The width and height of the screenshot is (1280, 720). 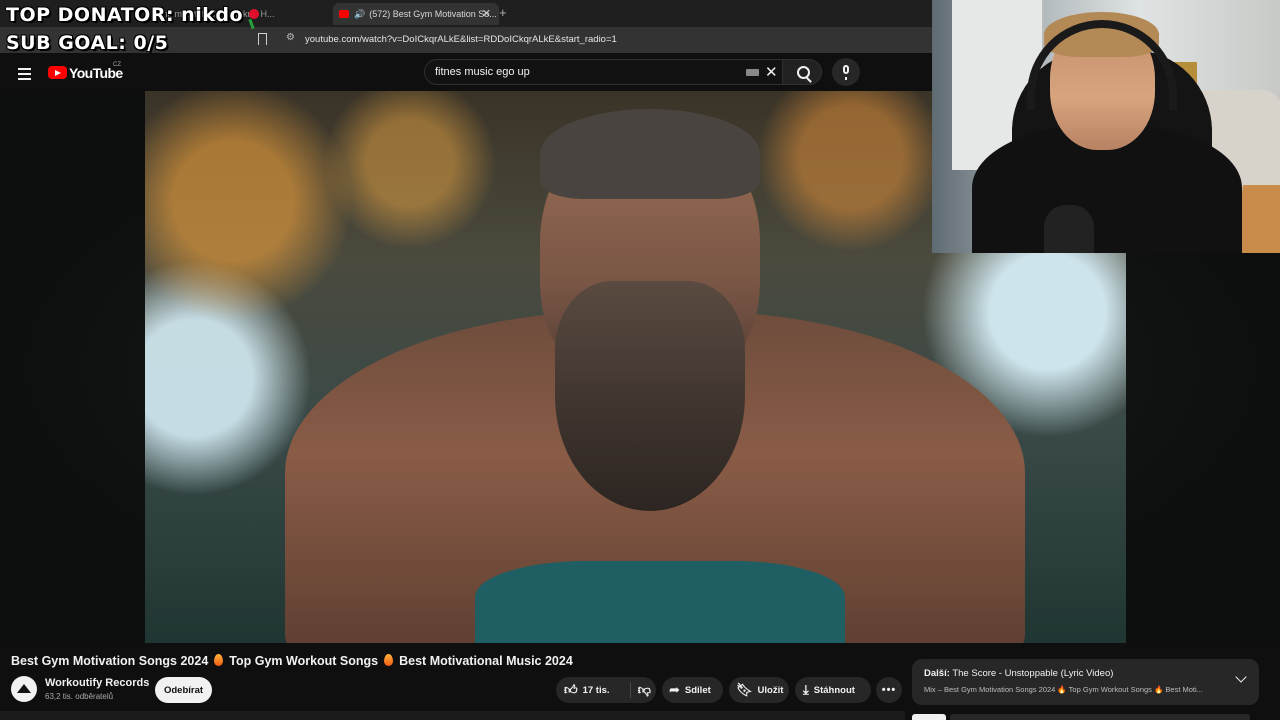 I want to click on keyboard-icon, so click(x=752, y=72).